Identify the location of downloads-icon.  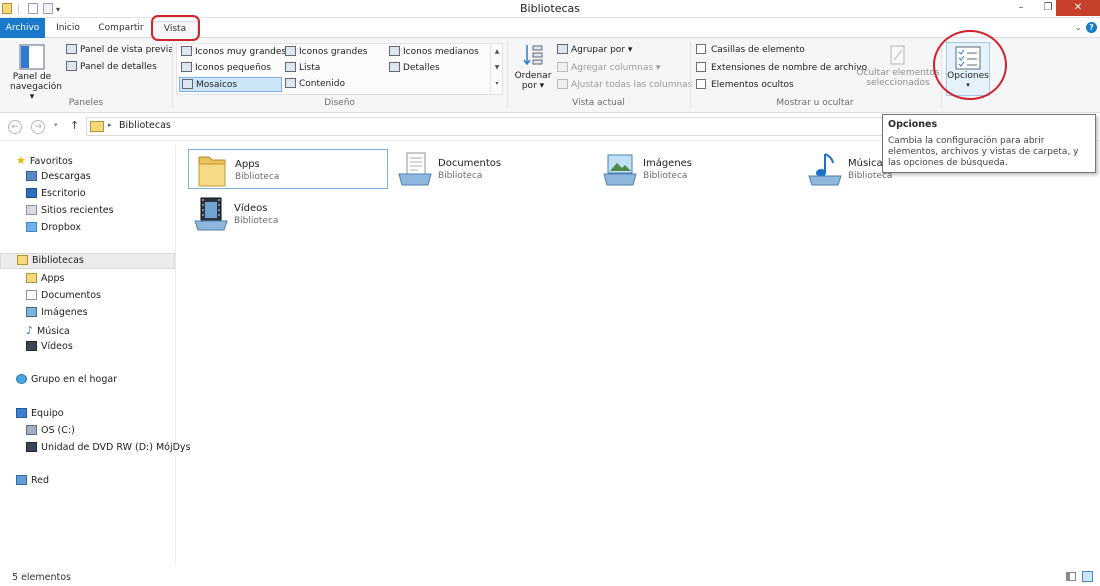
(31, 176).